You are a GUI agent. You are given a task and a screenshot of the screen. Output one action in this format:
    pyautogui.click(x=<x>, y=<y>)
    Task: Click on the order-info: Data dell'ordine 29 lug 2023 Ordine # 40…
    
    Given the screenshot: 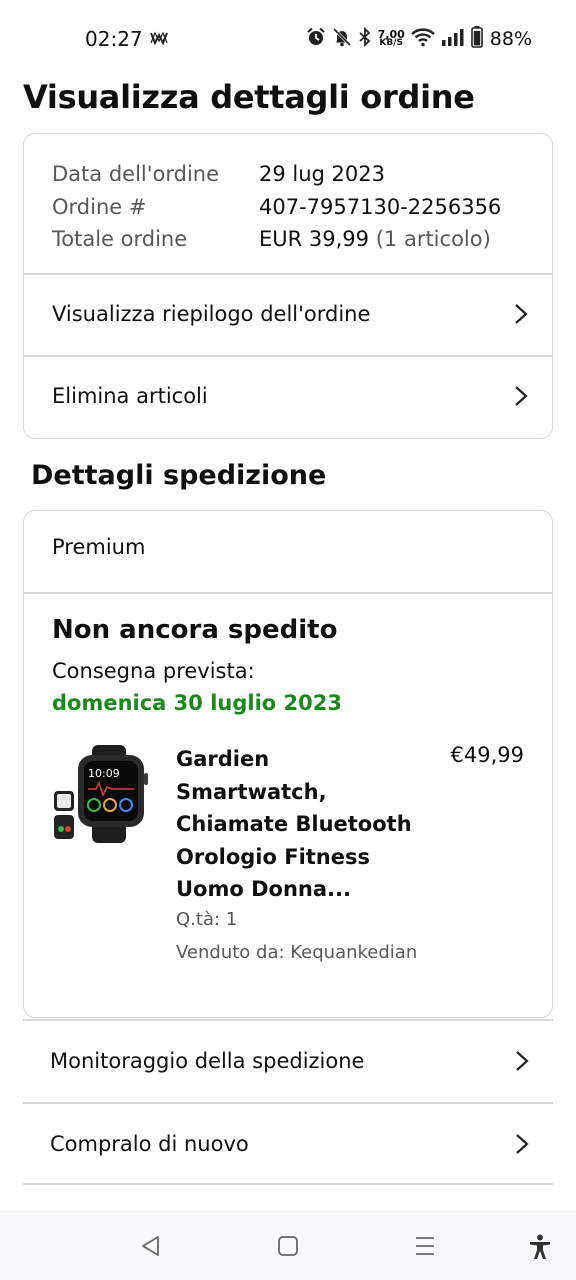 What is the action you would take?
    pyautogui.click(x=276, y=207)
    